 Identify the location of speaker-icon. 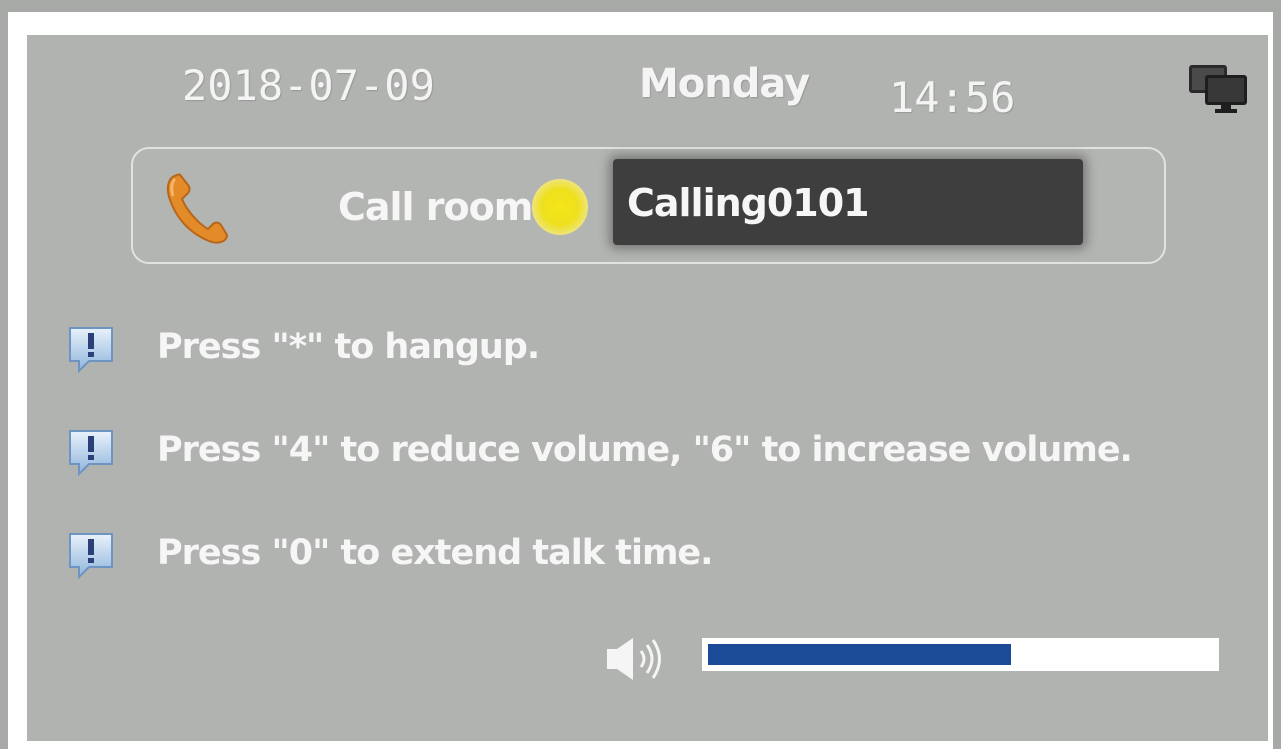
(637, 659).